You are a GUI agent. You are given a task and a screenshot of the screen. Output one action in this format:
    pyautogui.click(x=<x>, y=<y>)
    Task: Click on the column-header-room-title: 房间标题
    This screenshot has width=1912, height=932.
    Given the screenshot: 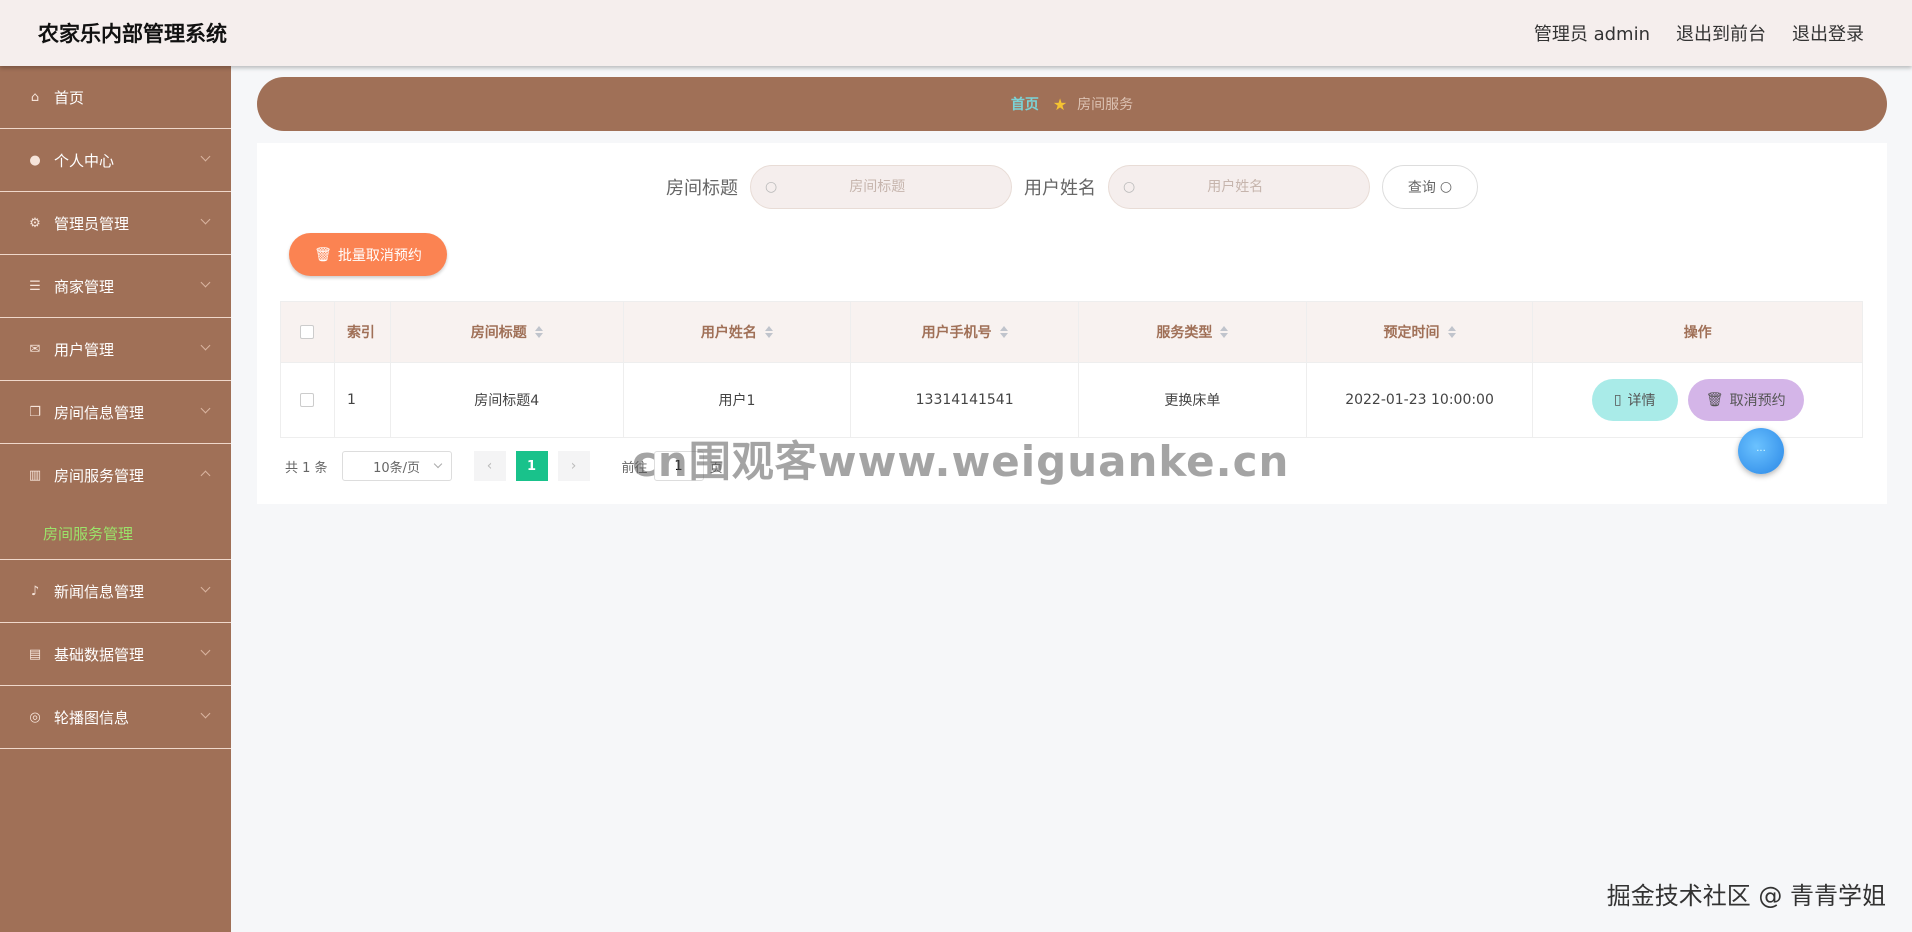 What is the action you would take?
    pyautogui.click(x=507, y=332)
    